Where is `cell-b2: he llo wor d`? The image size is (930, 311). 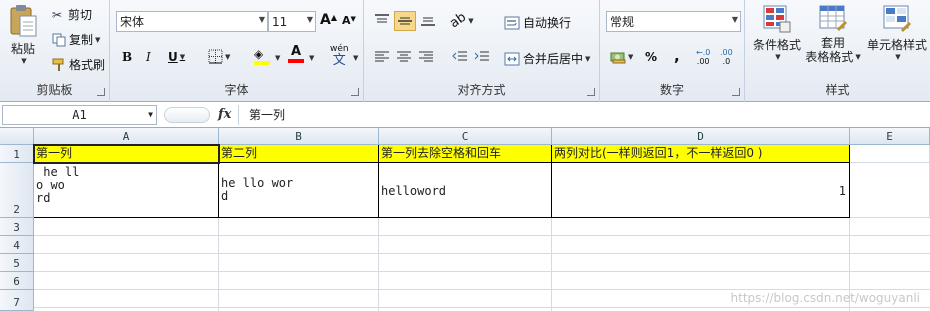
cell-b2: he llo wor d is located at coordinates (299, 190).